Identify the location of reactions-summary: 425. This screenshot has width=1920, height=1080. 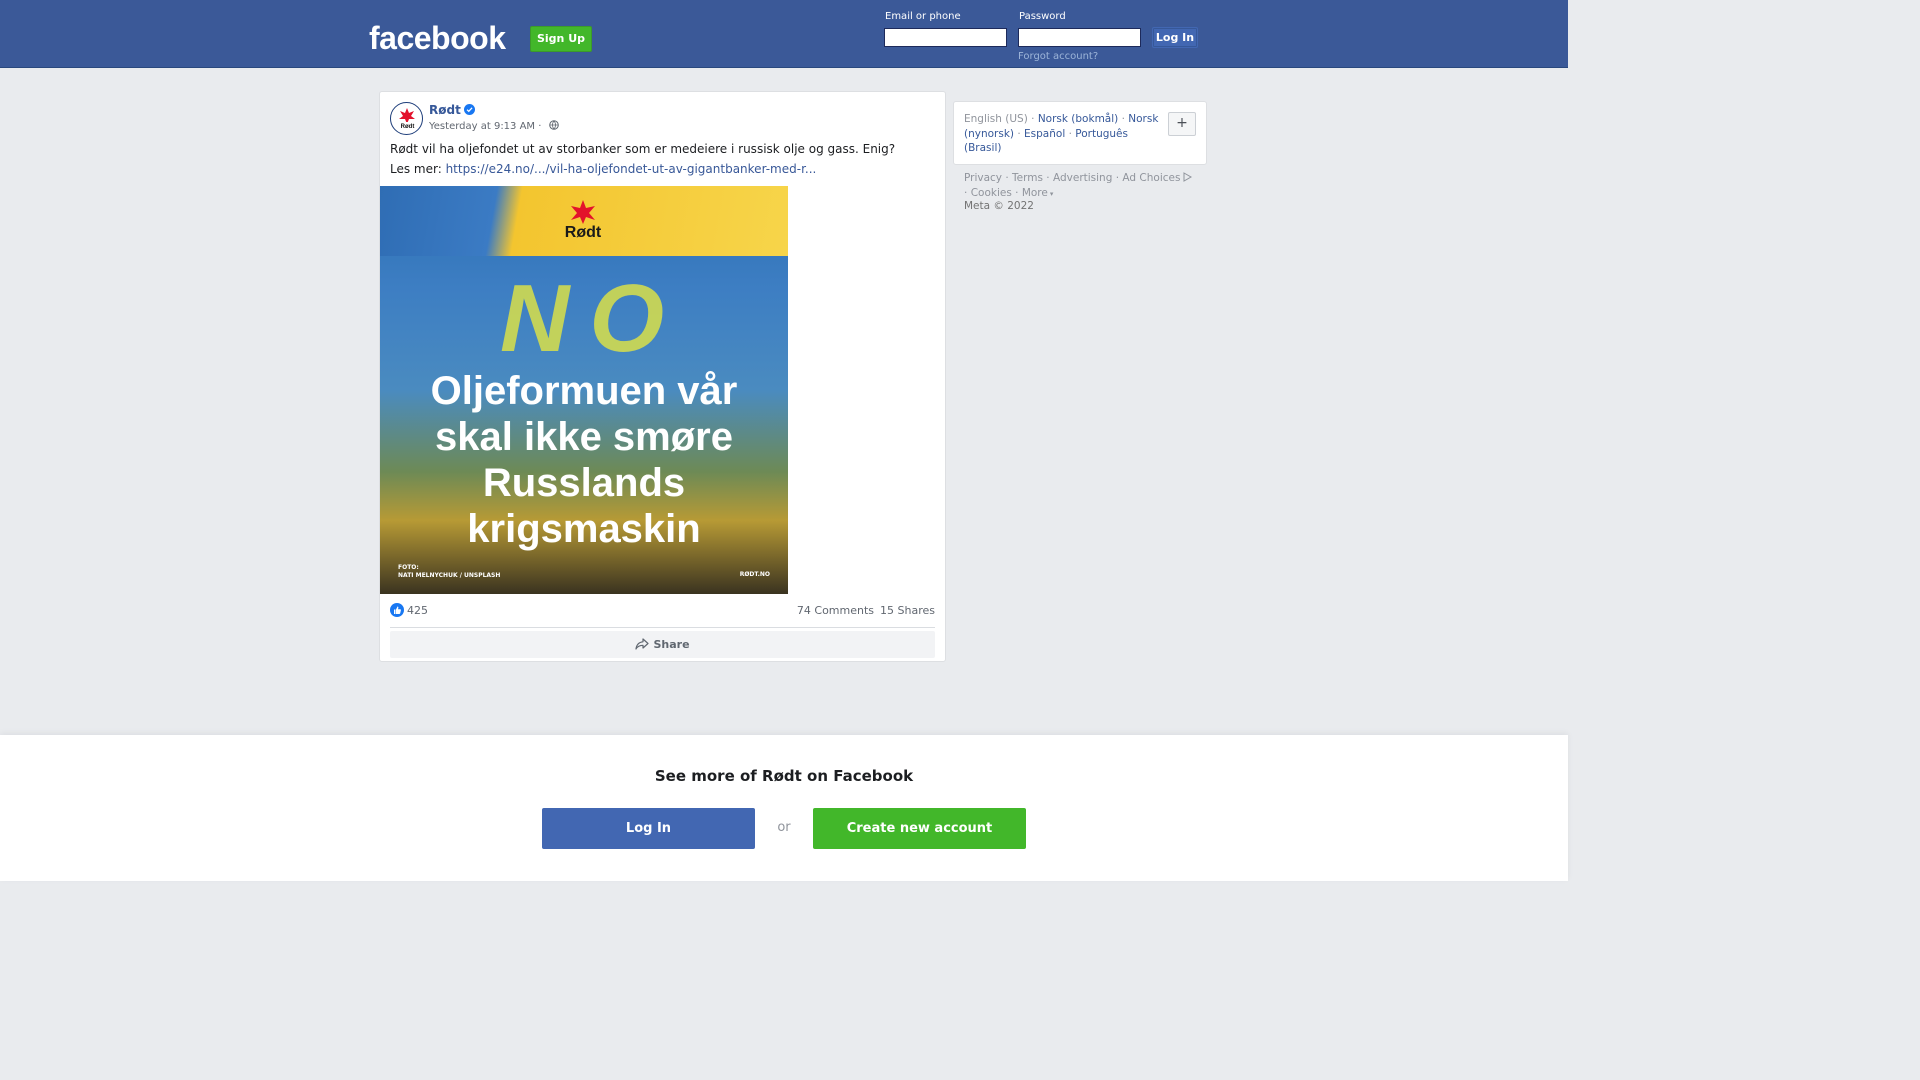
(409, 610).